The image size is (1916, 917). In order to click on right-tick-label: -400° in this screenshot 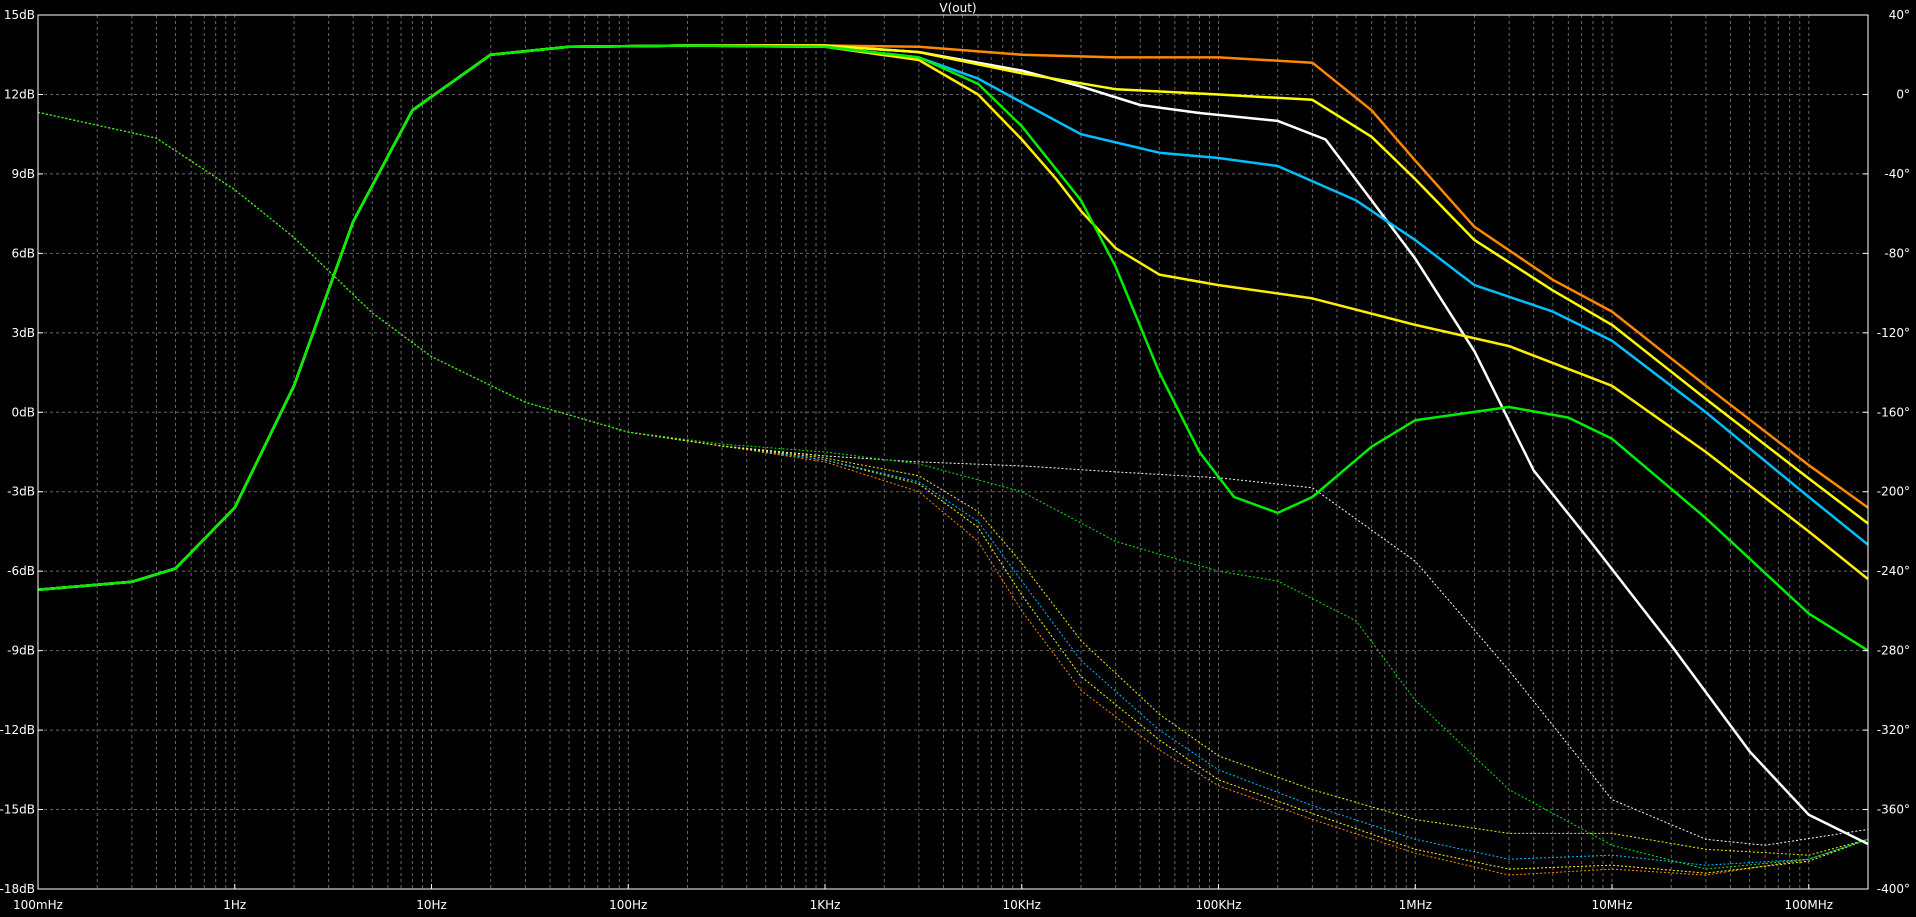, I will do `click(1893, 889)`.